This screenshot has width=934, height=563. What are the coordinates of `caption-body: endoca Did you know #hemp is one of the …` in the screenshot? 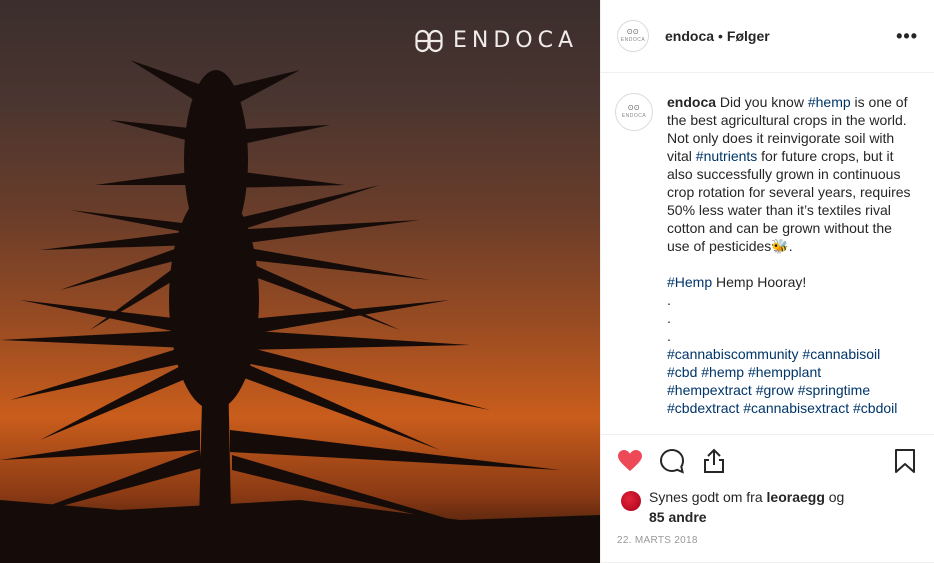 It's located at (792, 174).